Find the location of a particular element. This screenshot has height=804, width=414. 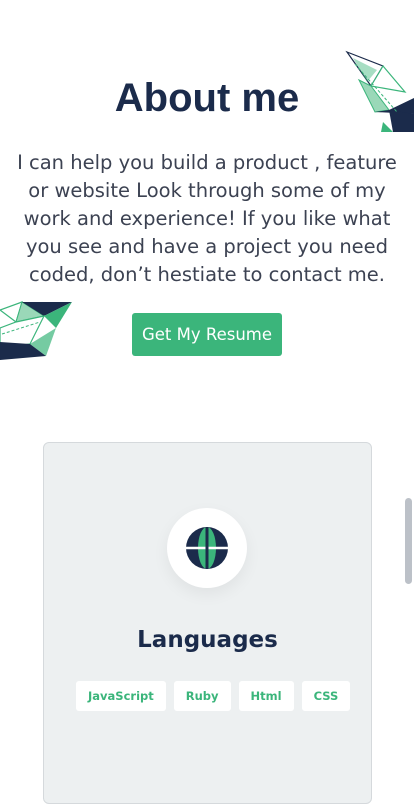

tag-css: CSS is located at coordinates (326, 696).